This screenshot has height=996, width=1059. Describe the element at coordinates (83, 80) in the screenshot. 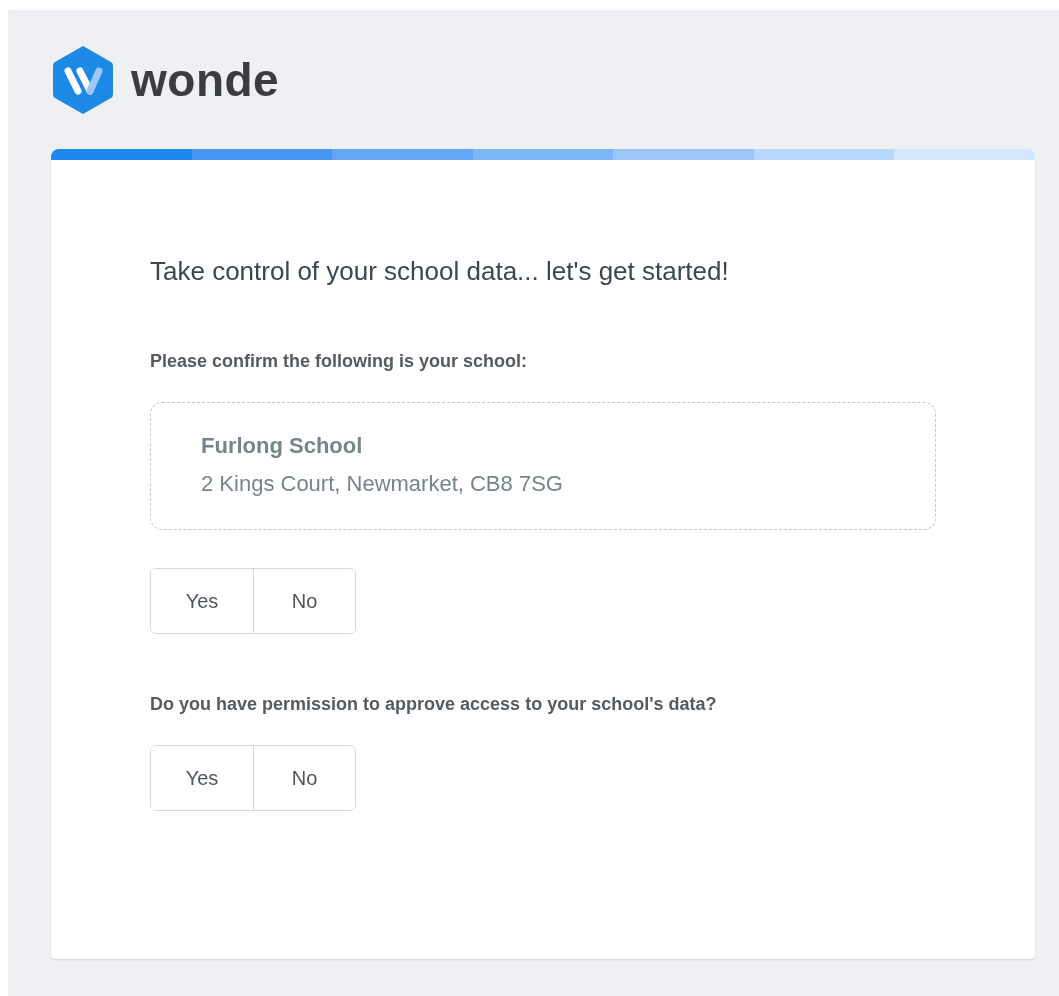

I see `logo-icon` at that location.